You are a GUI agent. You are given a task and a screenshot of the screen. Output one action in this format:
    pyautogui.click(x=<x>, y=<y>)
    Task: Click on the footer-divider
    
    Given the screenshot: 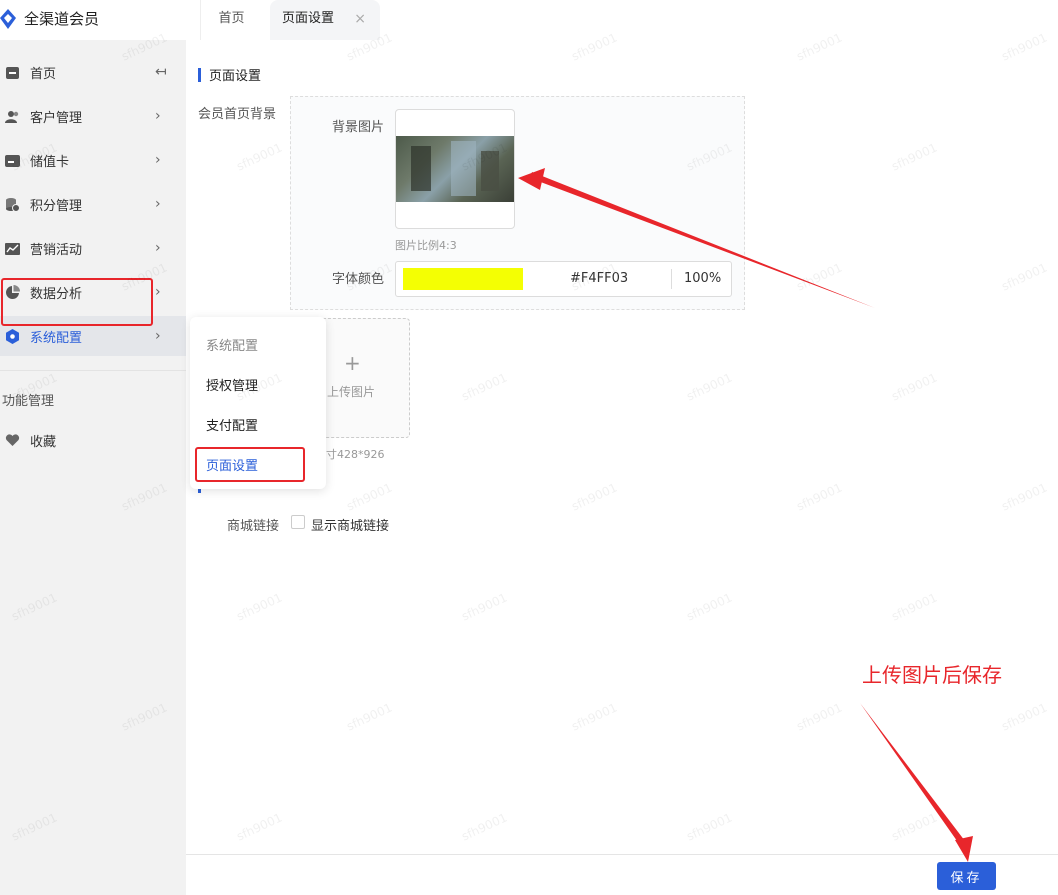 What is the action you would take?
    pyautogui.click(x=622, y=854)
    